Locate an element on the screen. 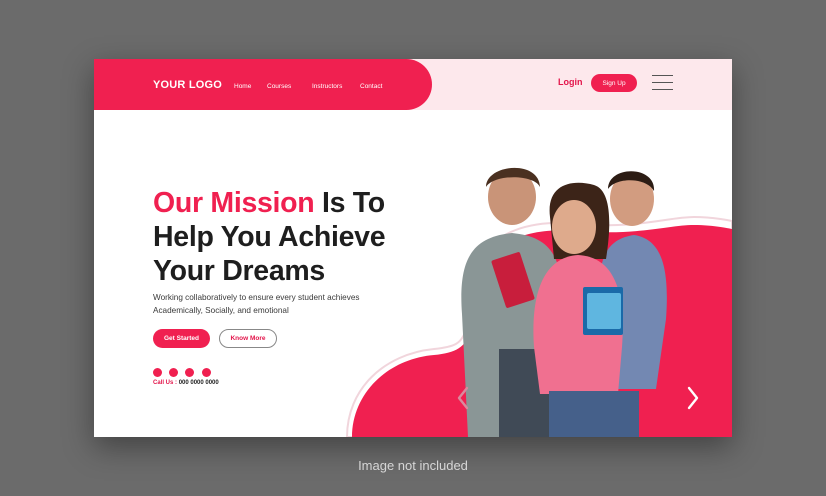  hero-title-line1: Is To is located at coordinates (349, 203).